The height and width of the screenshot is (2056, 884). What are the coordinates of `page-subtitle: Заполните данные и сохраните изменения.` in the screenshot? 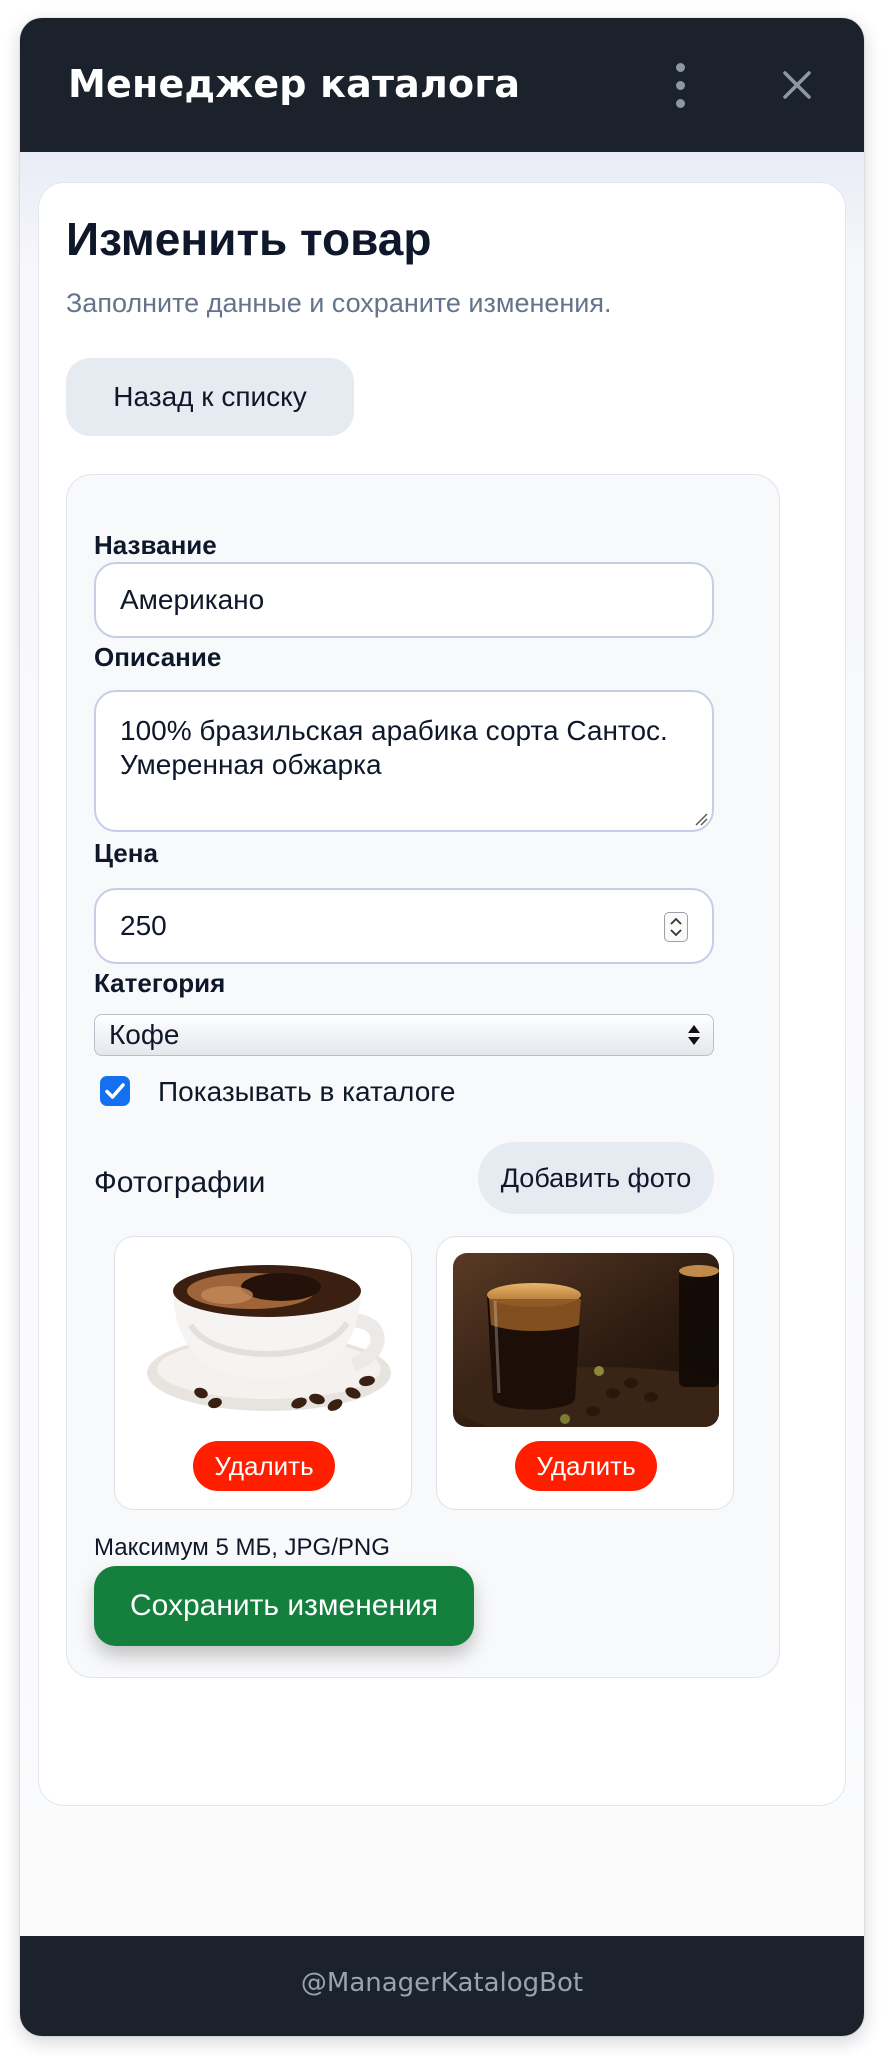 It's located at (339, 303).